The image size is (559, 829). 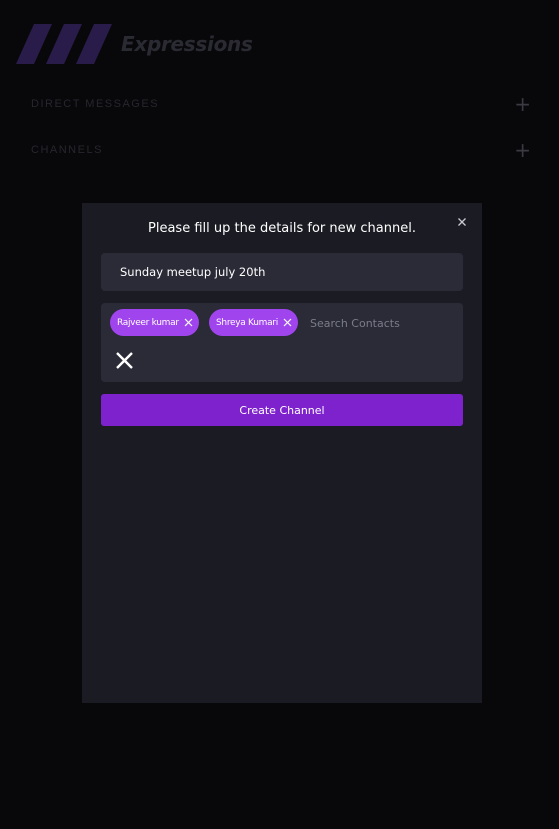 I want to click on app-logo: Expressions, so click(x=134, y=44).